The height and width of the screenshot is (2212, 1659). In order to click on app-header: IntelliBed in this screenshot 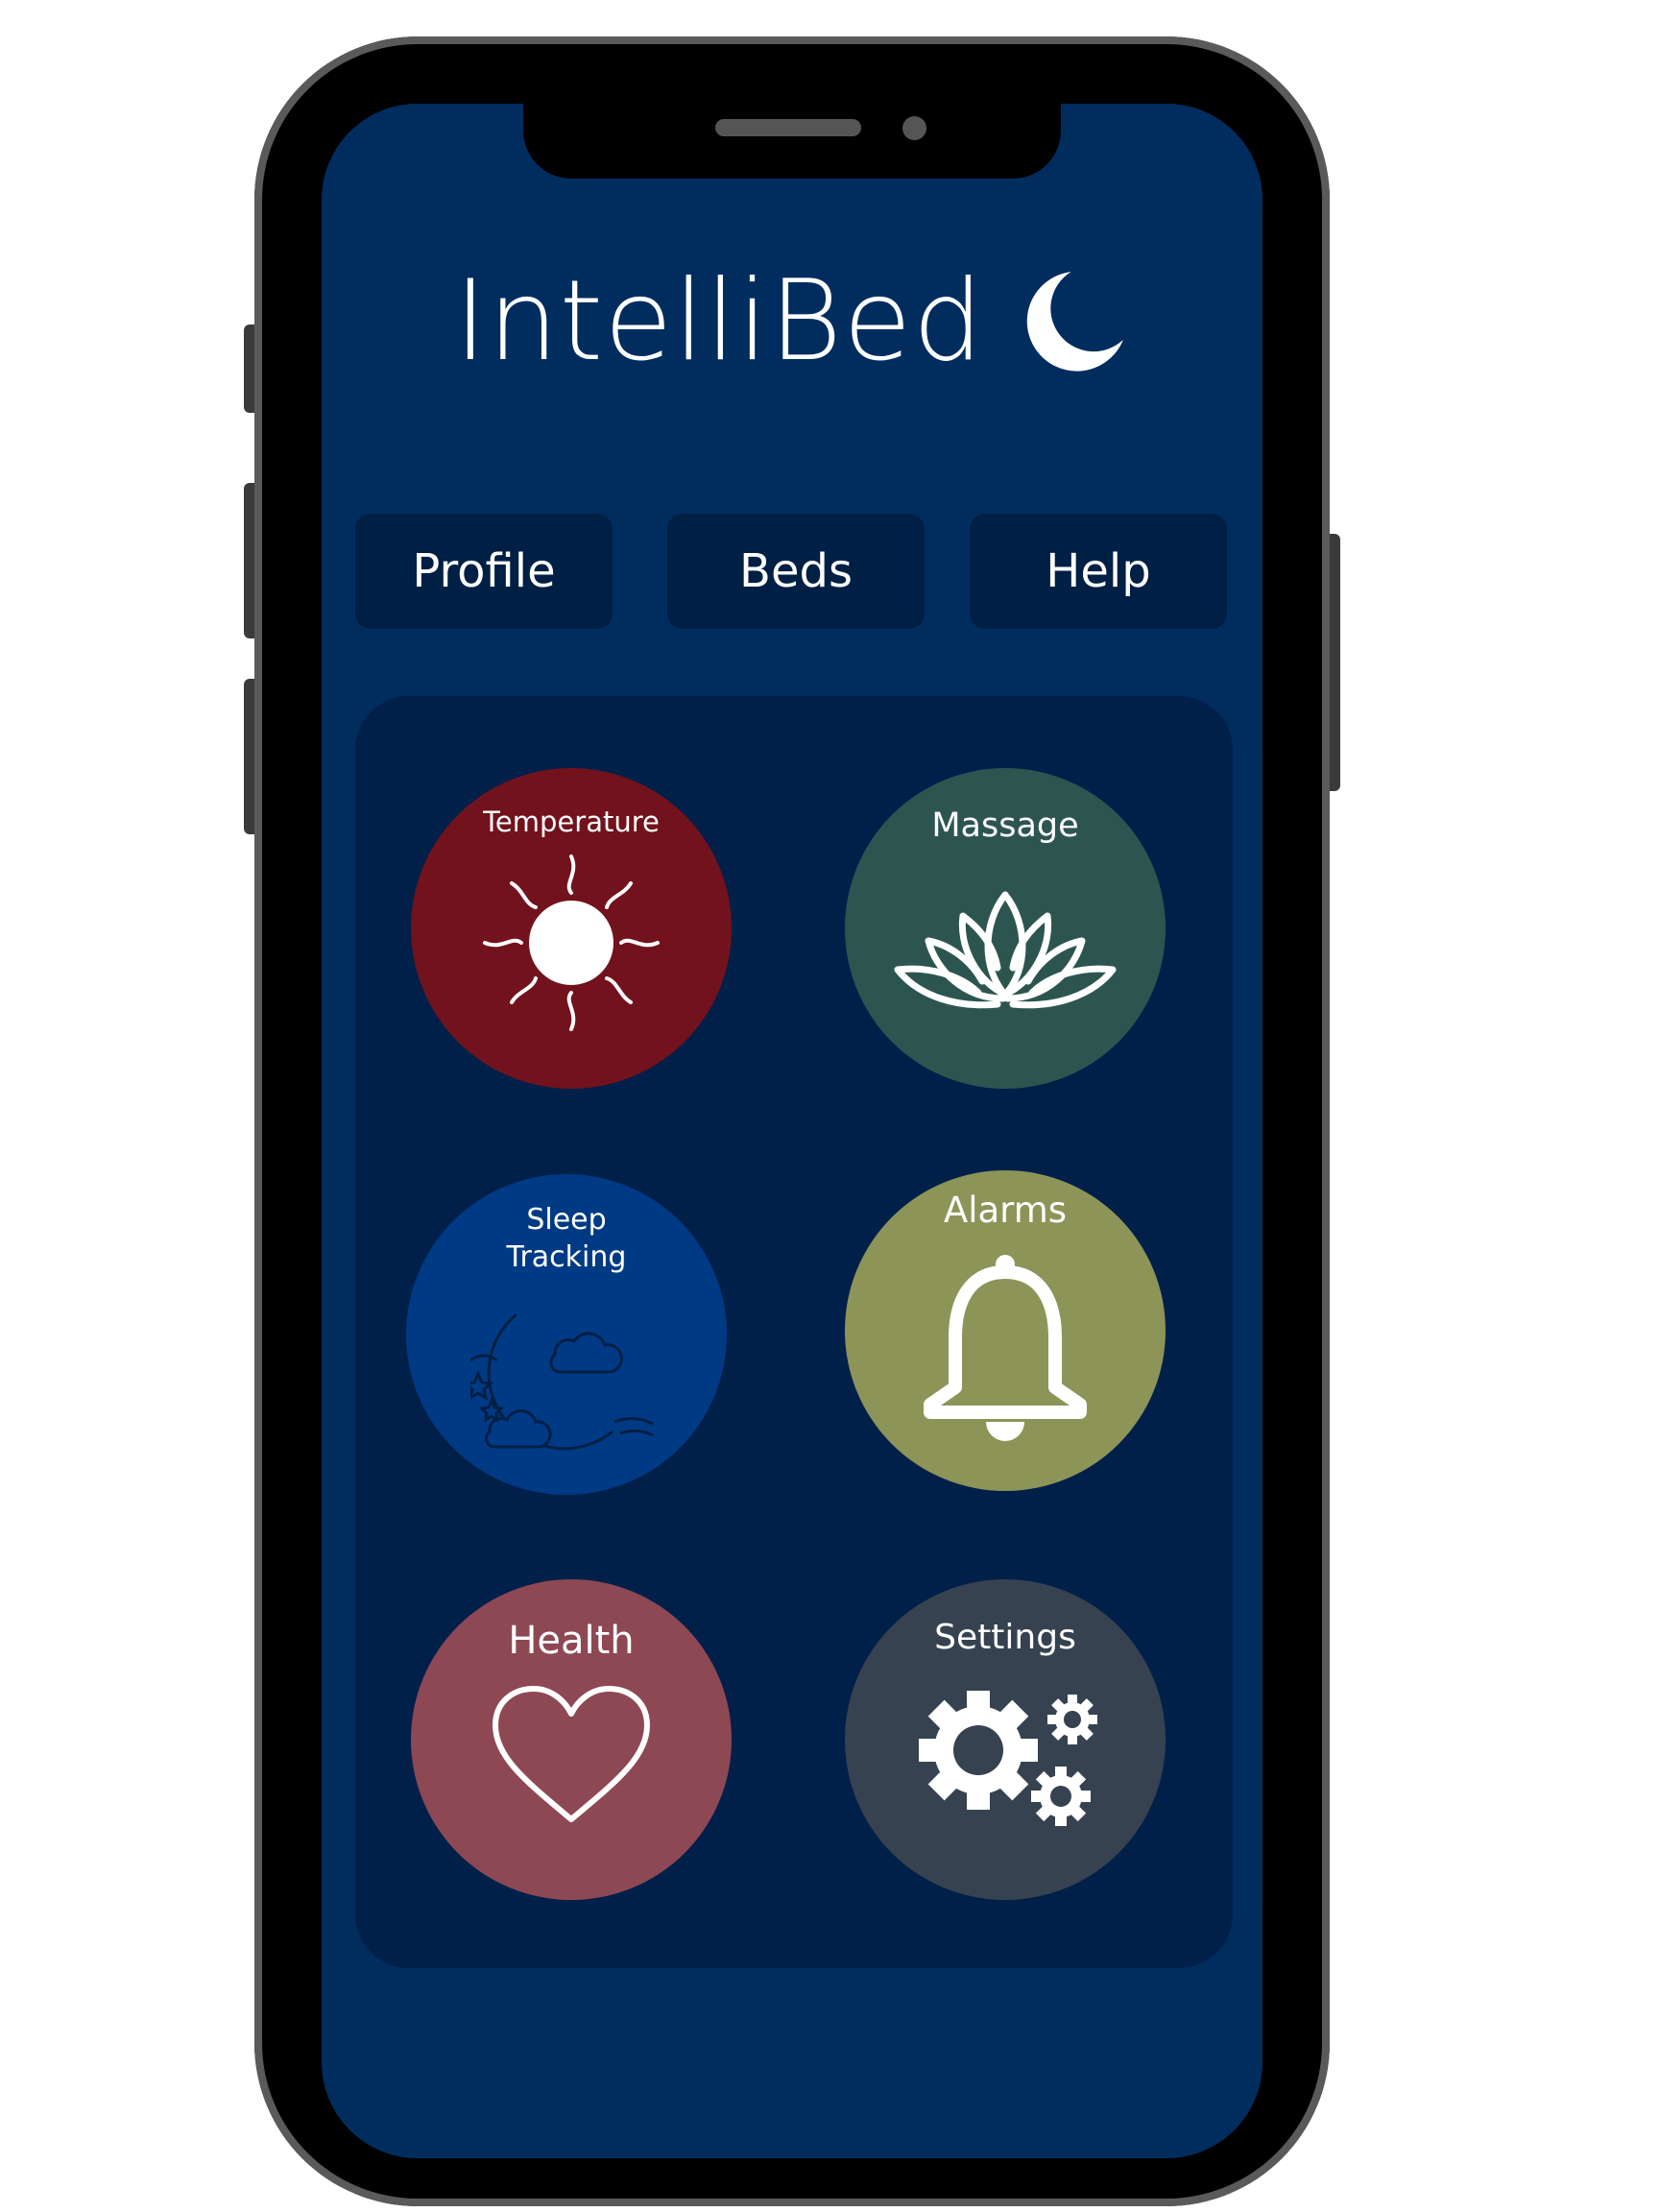, I will do `click(792, 321)`.